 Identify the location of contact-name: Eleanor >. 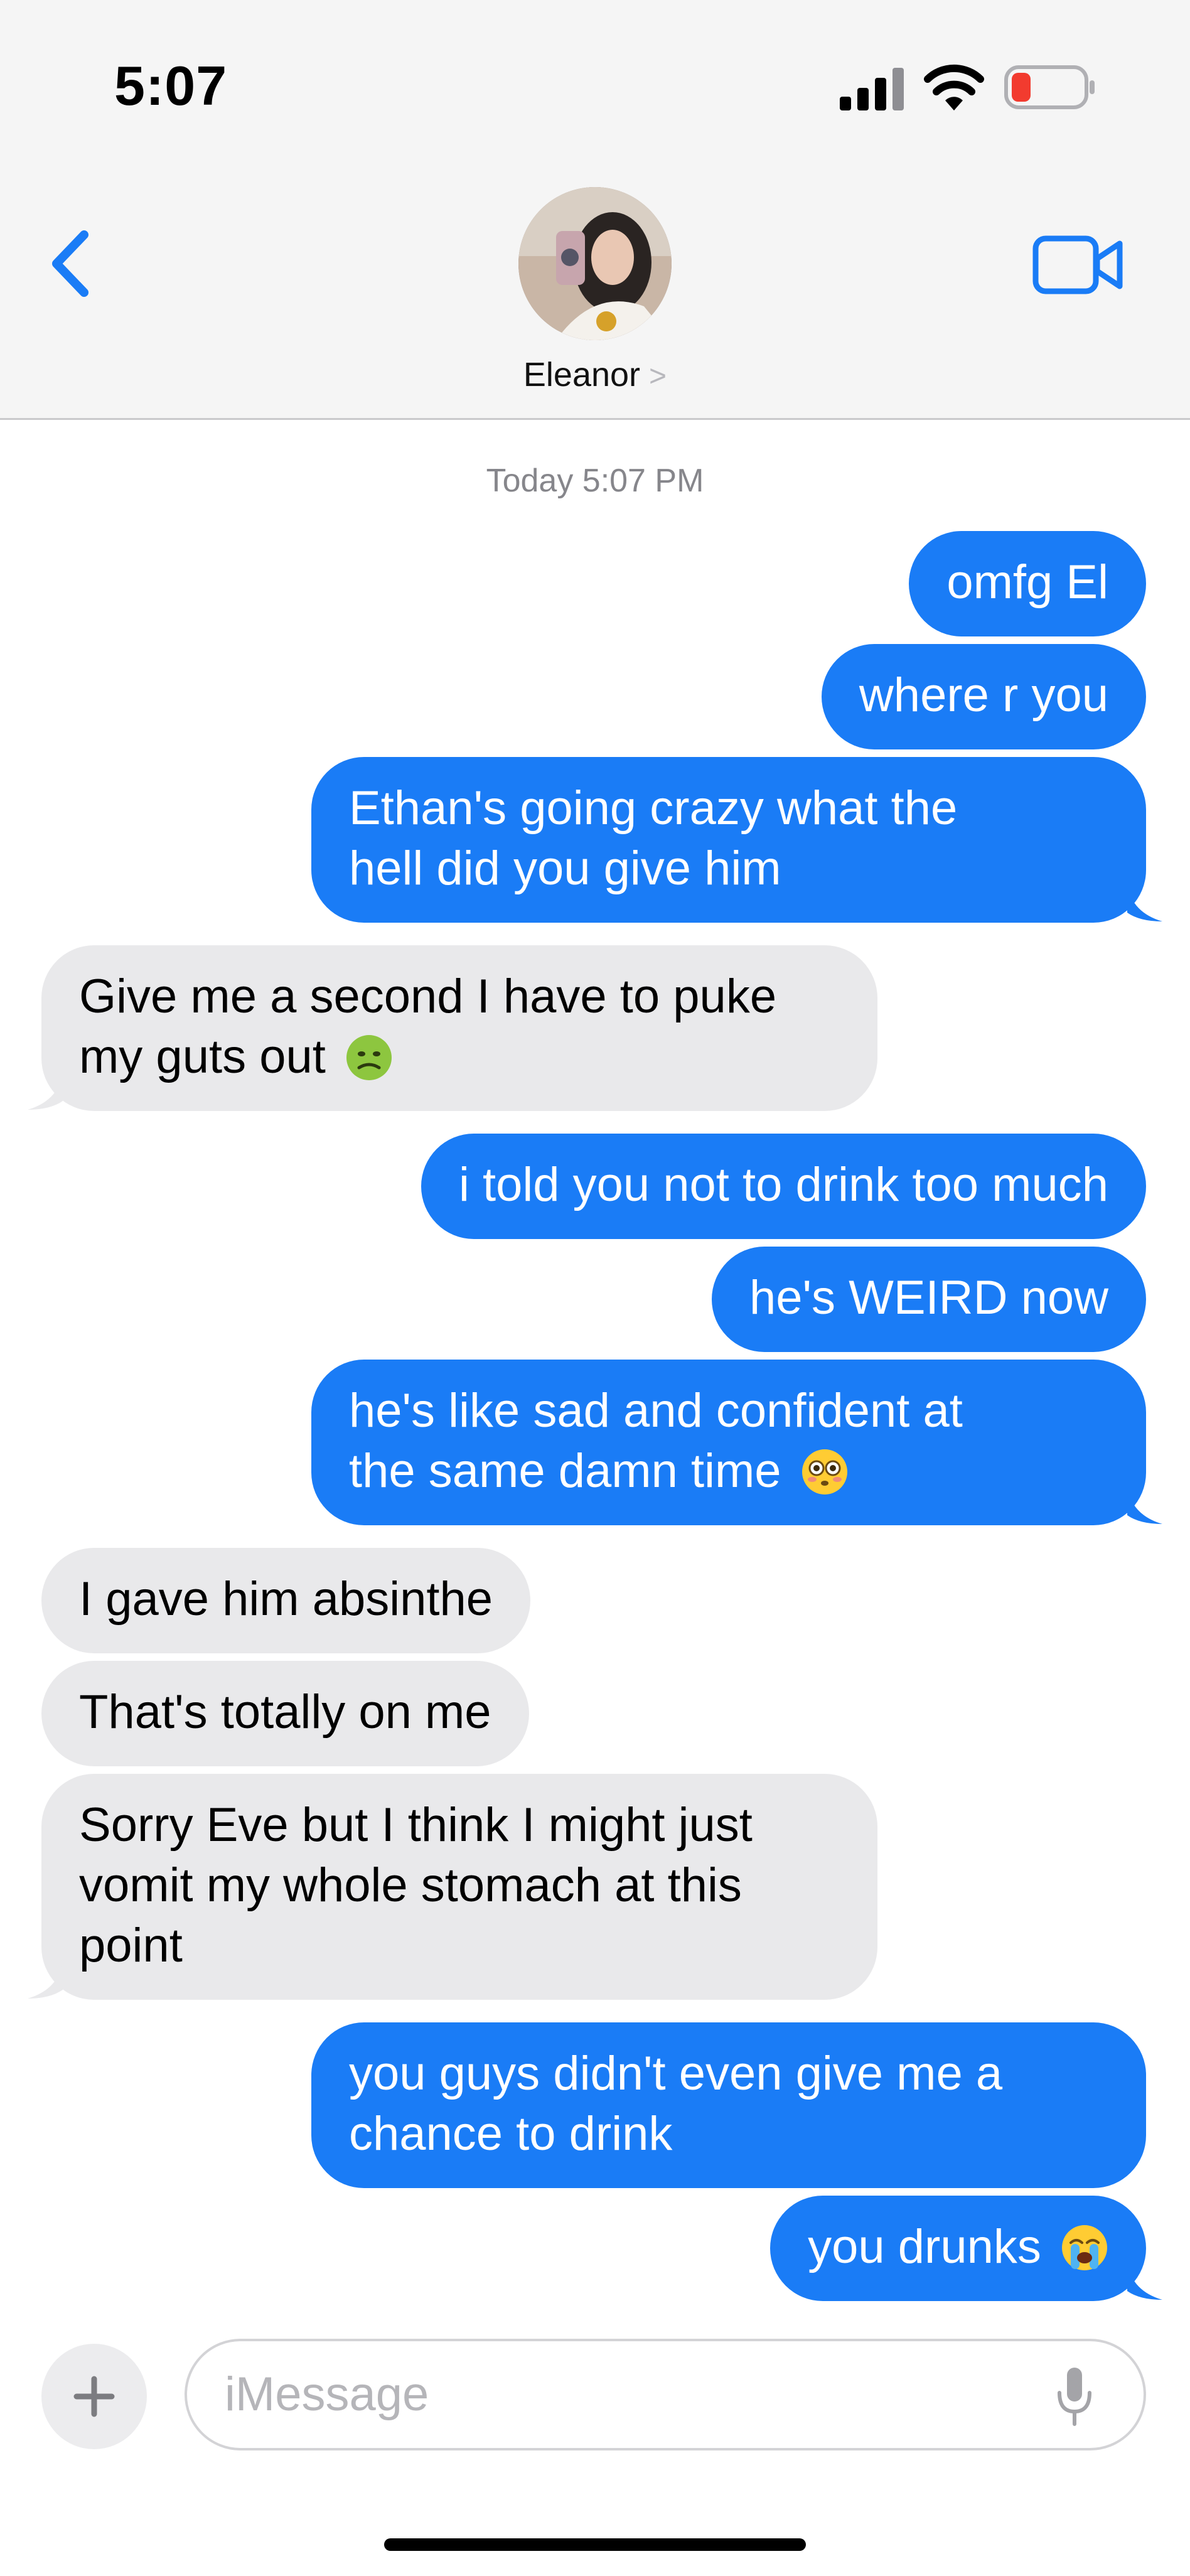
(595, 374).